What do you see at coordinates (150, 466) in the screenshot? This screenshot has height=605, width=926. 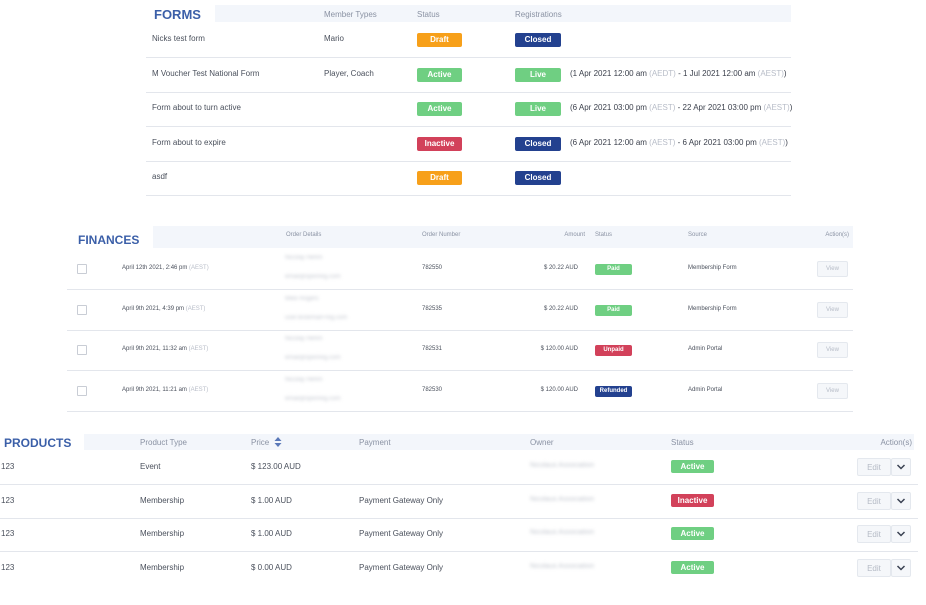 I see `product-type: Event` at bounding box center [150, 466].